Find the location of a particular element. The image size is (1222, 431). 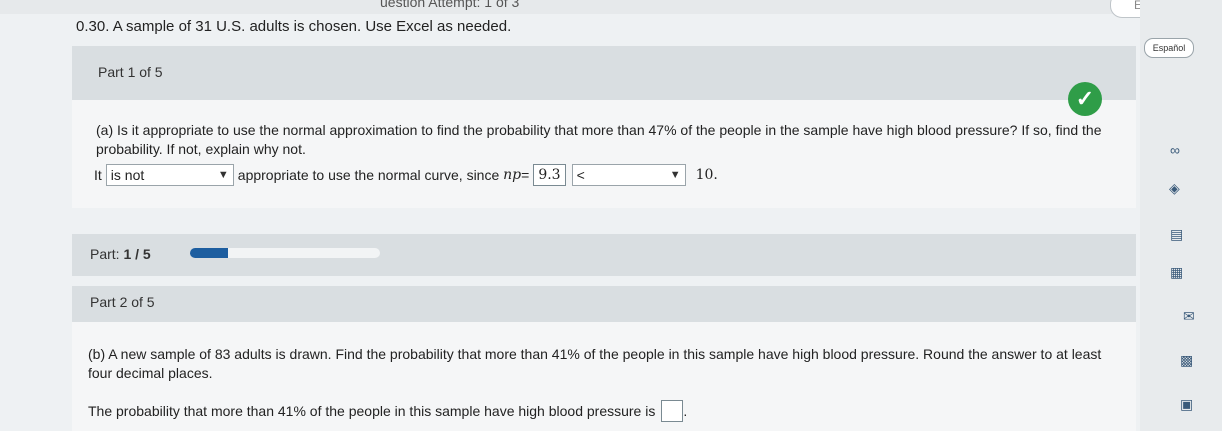

progress-value: 1 / 5 is located at coordinates (137, 254).